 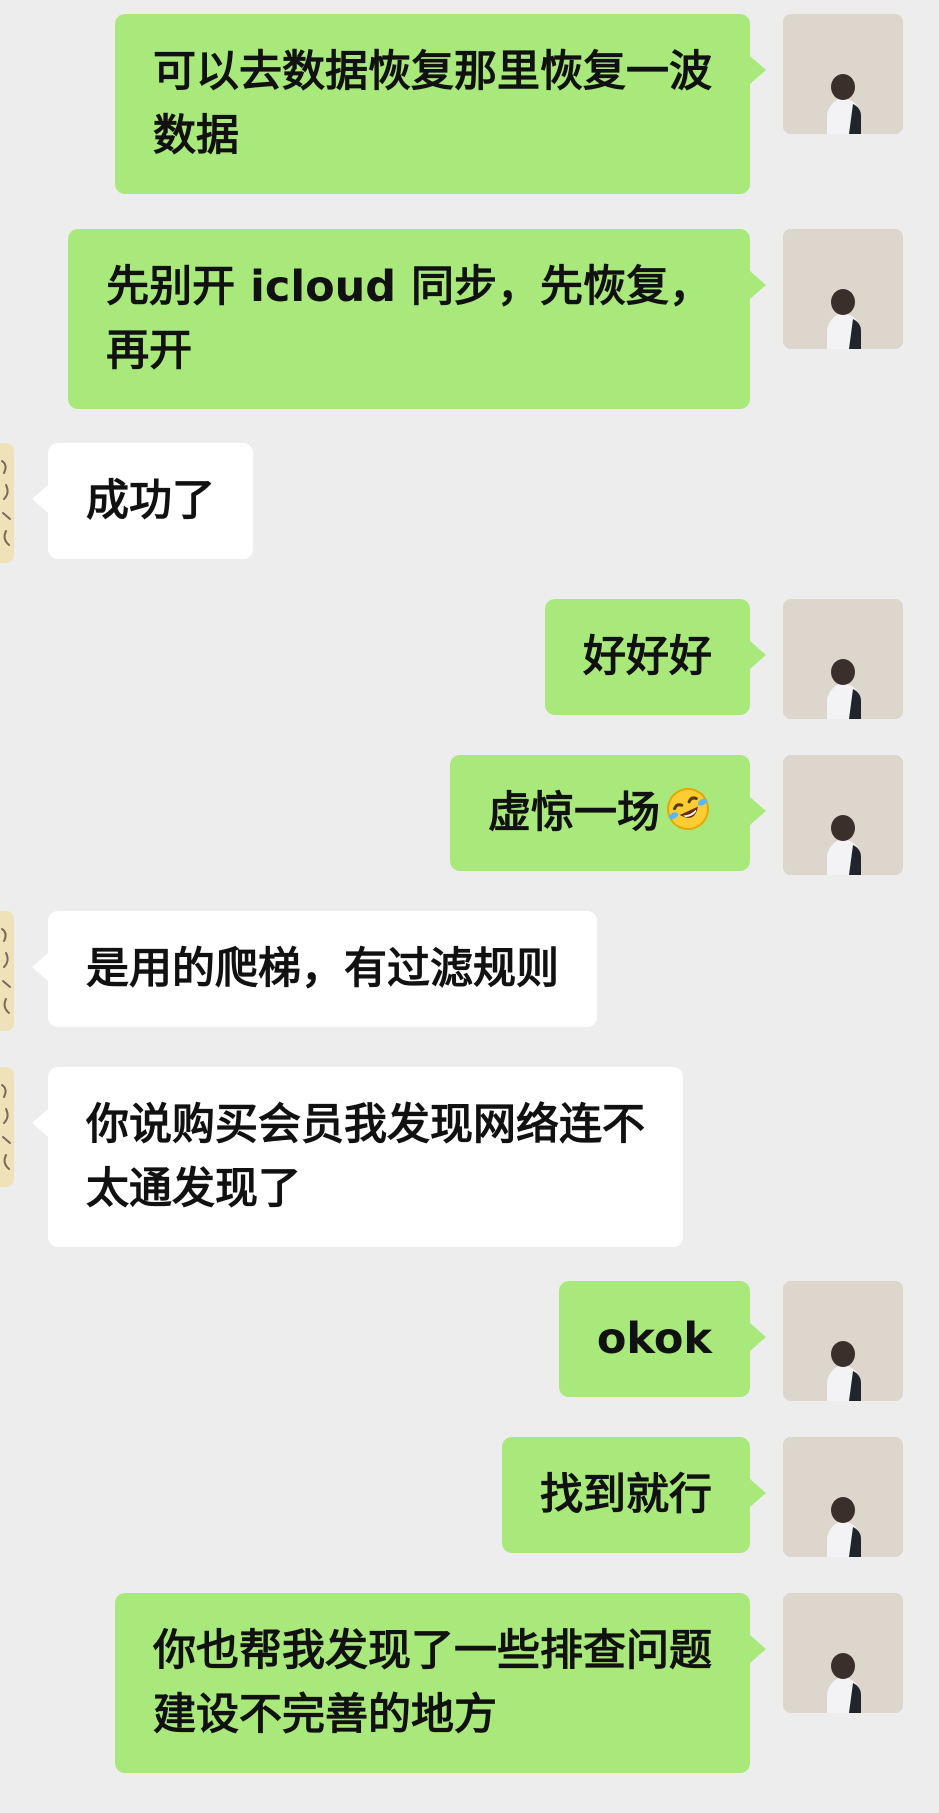 I want to click on sent-message-bubble: 好好好, so click(x=655, y=657).